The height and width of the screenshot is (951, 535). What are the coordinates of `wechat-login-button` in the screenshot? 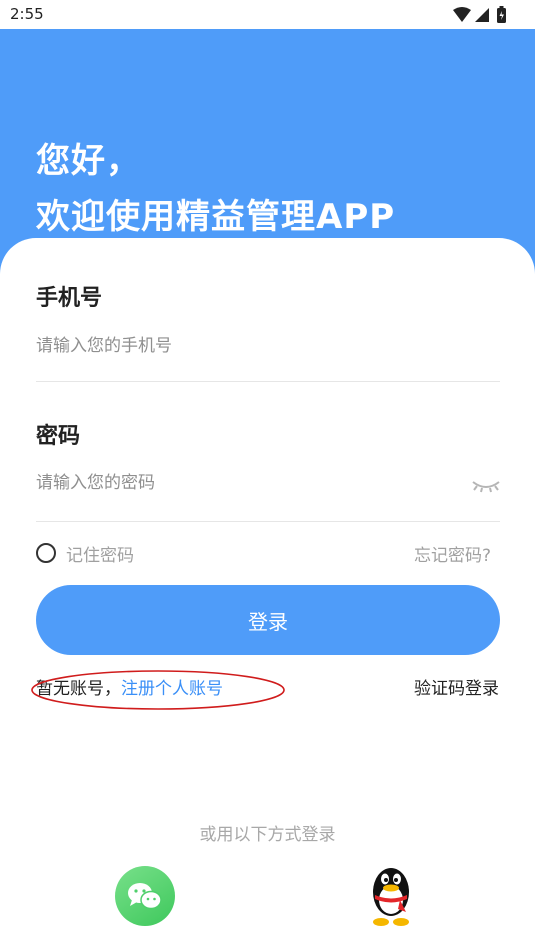 It's located at (145, 896).